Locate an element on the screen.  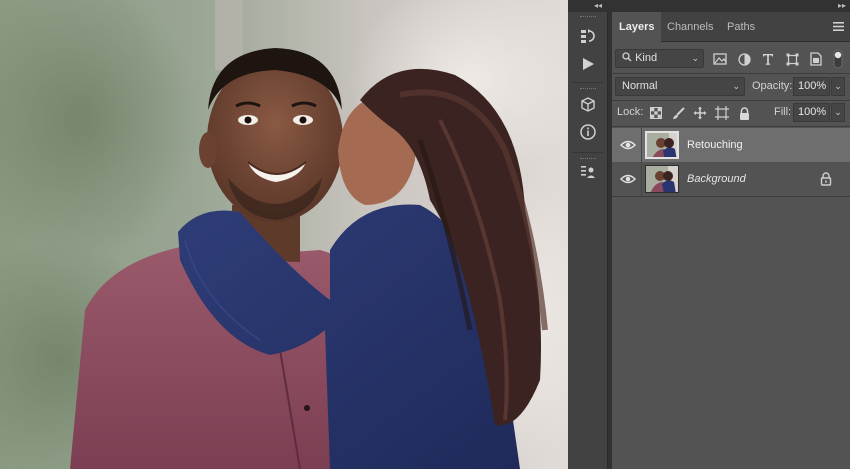
info-icon is located at coordinates (588, 132).